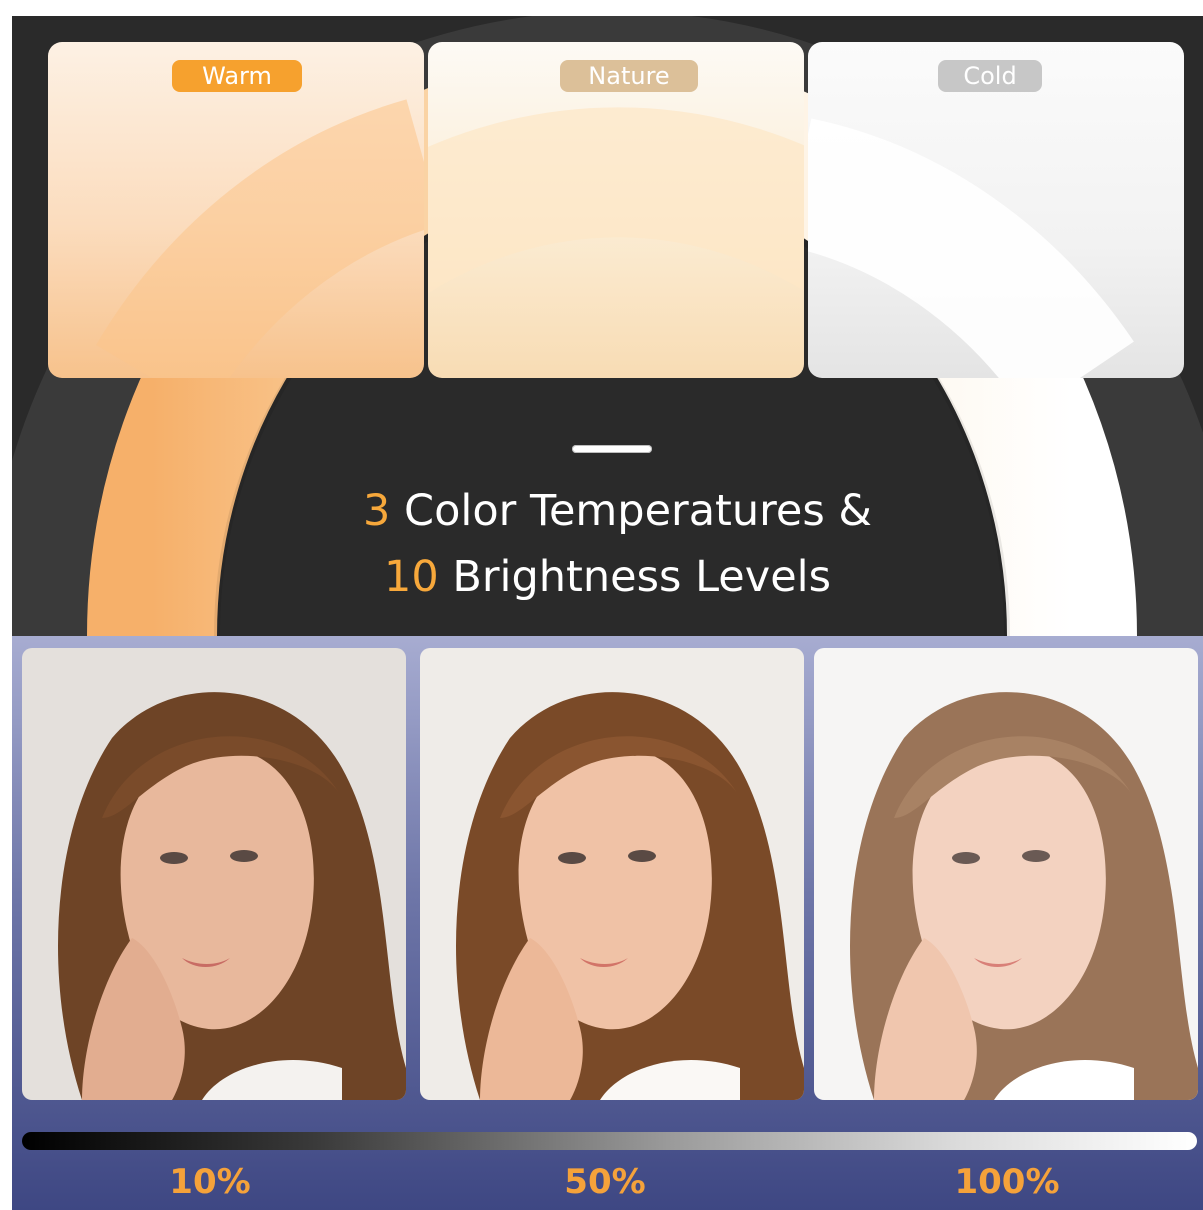  I want to click on brightness-gradient-bar, so click(609, 1141).